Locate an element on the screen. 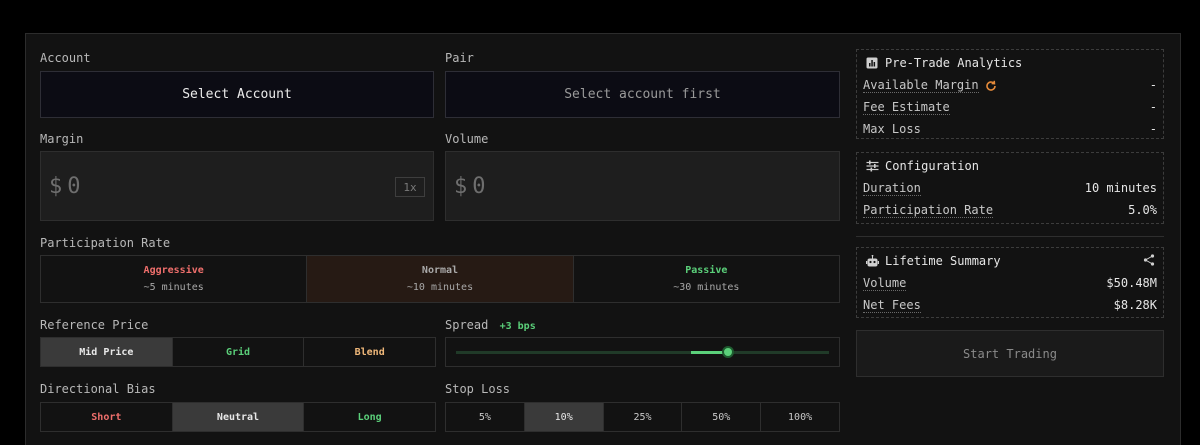 Image resolution: width=1200 pixels, height=445 pixels. refresh-icon is located at coordinates (991, 86).